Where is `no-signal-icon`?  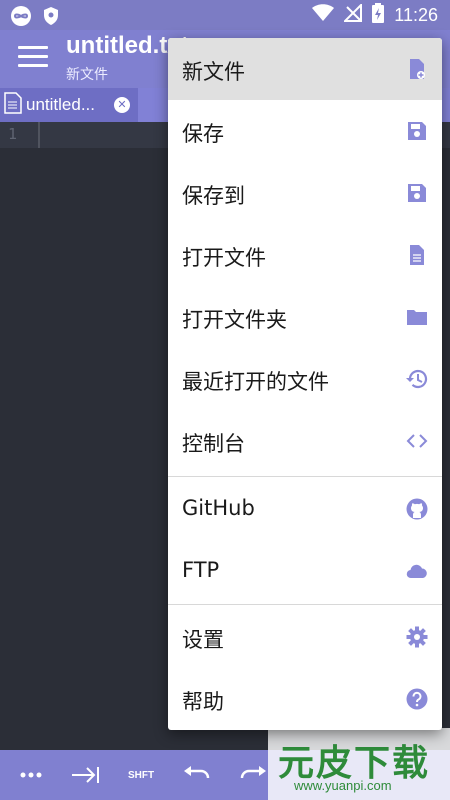 no-signal-icon is located at coordinates (352, 14).